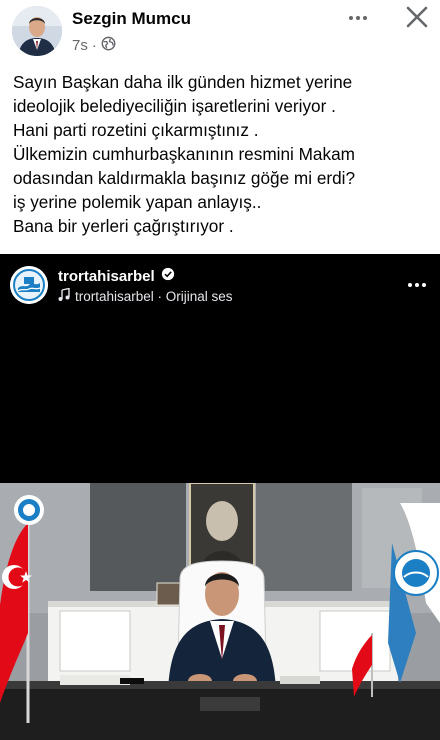 The width and height of the screenshot is (440, 740). What do you see at coordinates (220, 31) in the screenshot?
I see `post-header: Sezgin Mumcu 7s ·` at bounding box center [220, 31].